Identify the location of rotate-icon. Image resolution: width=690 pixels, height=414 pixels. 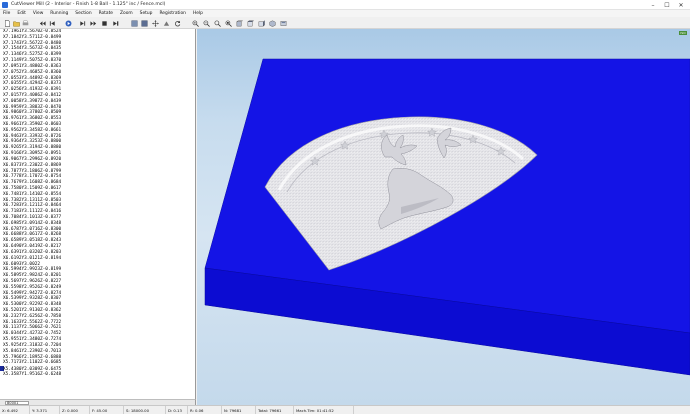
(177, 23).